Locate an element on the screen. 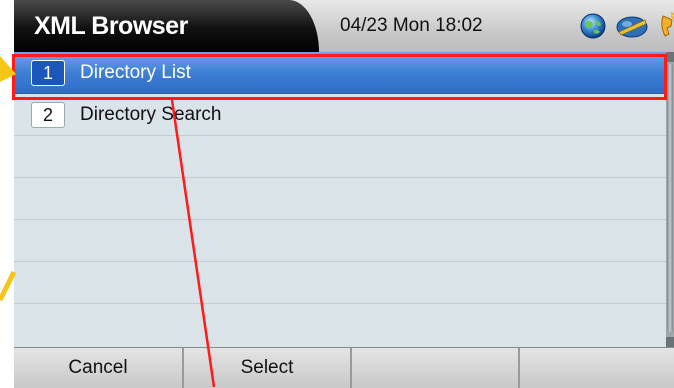 This screenshot has width=674, height=388. scroll-thumb is located at coordinates (670, 198).